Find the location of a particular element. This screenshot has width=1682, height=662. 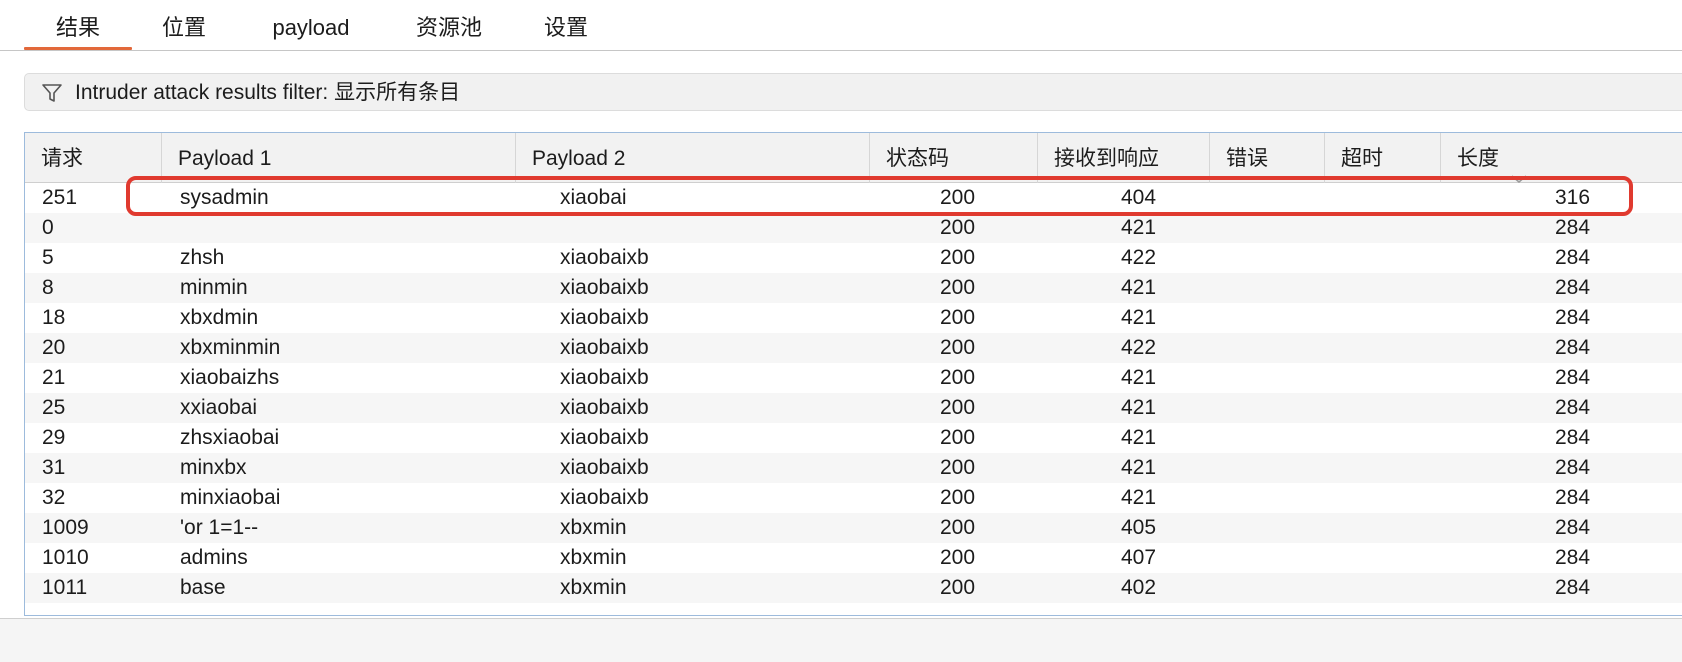

table-row: 25 xxiaobai xiaobaixb 200 421 284 is located at coordinates (853, 408).